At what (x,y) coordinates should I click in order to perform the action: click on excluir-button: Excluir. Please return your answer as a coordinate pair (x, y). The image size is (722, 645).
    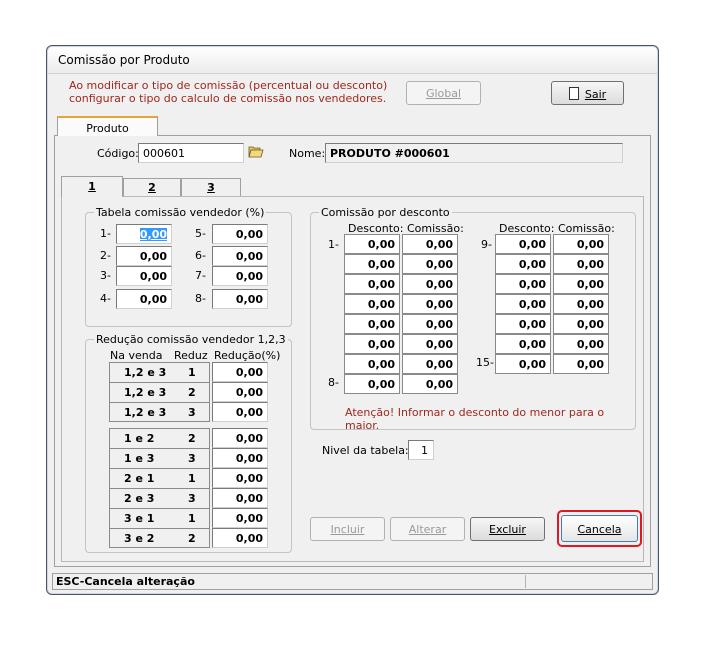
    Looking at the image, I should click on (507, 529).